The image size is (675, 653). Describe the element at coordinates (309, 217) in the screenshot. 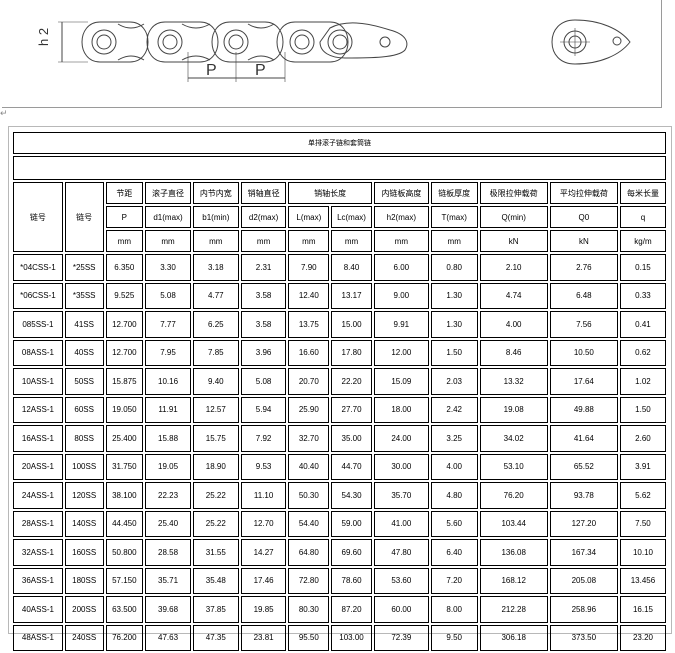

I see `symbol-cell: L(max)` at that location.